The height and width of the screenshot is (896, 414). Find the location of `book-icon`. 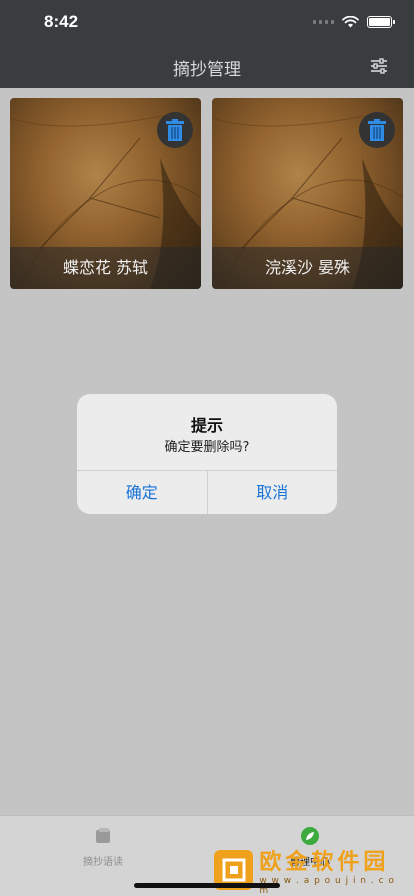

book-icon is located at coordinates (103, 835).